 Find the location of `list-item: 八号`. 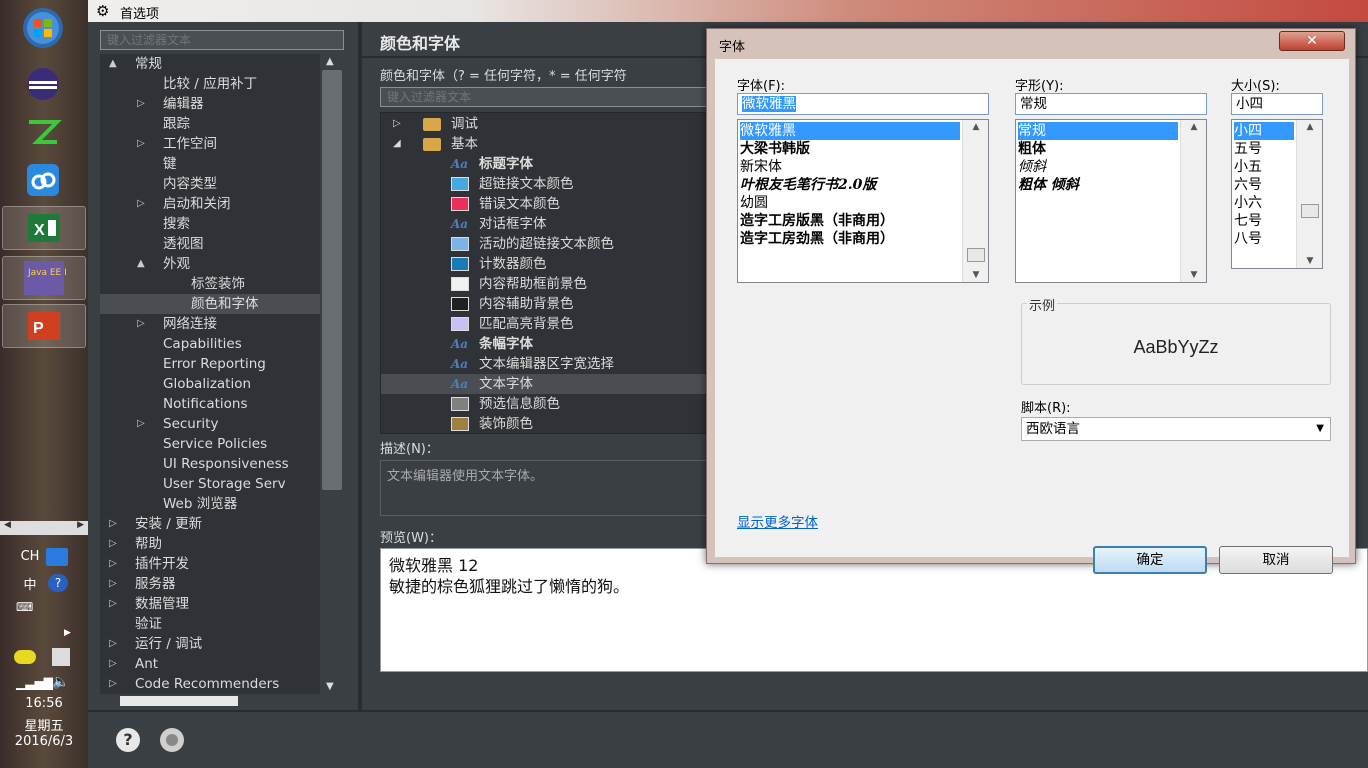

list-item: 八号 is located at coordinates (1264, 239).